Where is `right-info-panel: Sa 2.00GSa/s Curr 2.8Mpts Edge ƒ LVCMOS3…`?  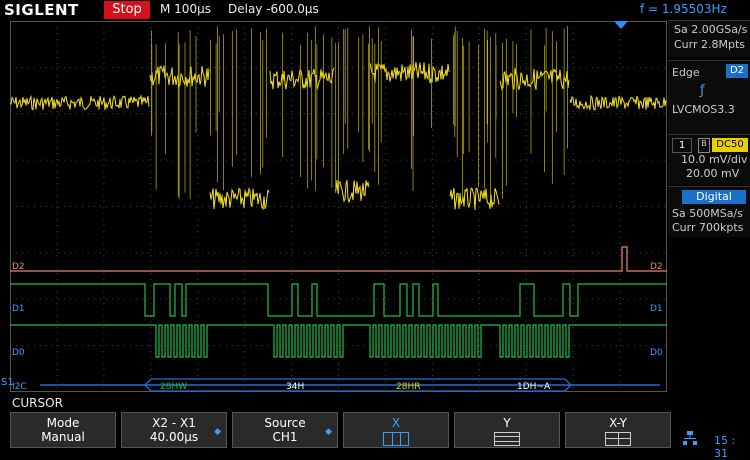
right-info-panel: Sa 2.00GSa/s Curr 2.8Mpts Edge ƒ LVCMOS3… is located at coordinates (709, 210).